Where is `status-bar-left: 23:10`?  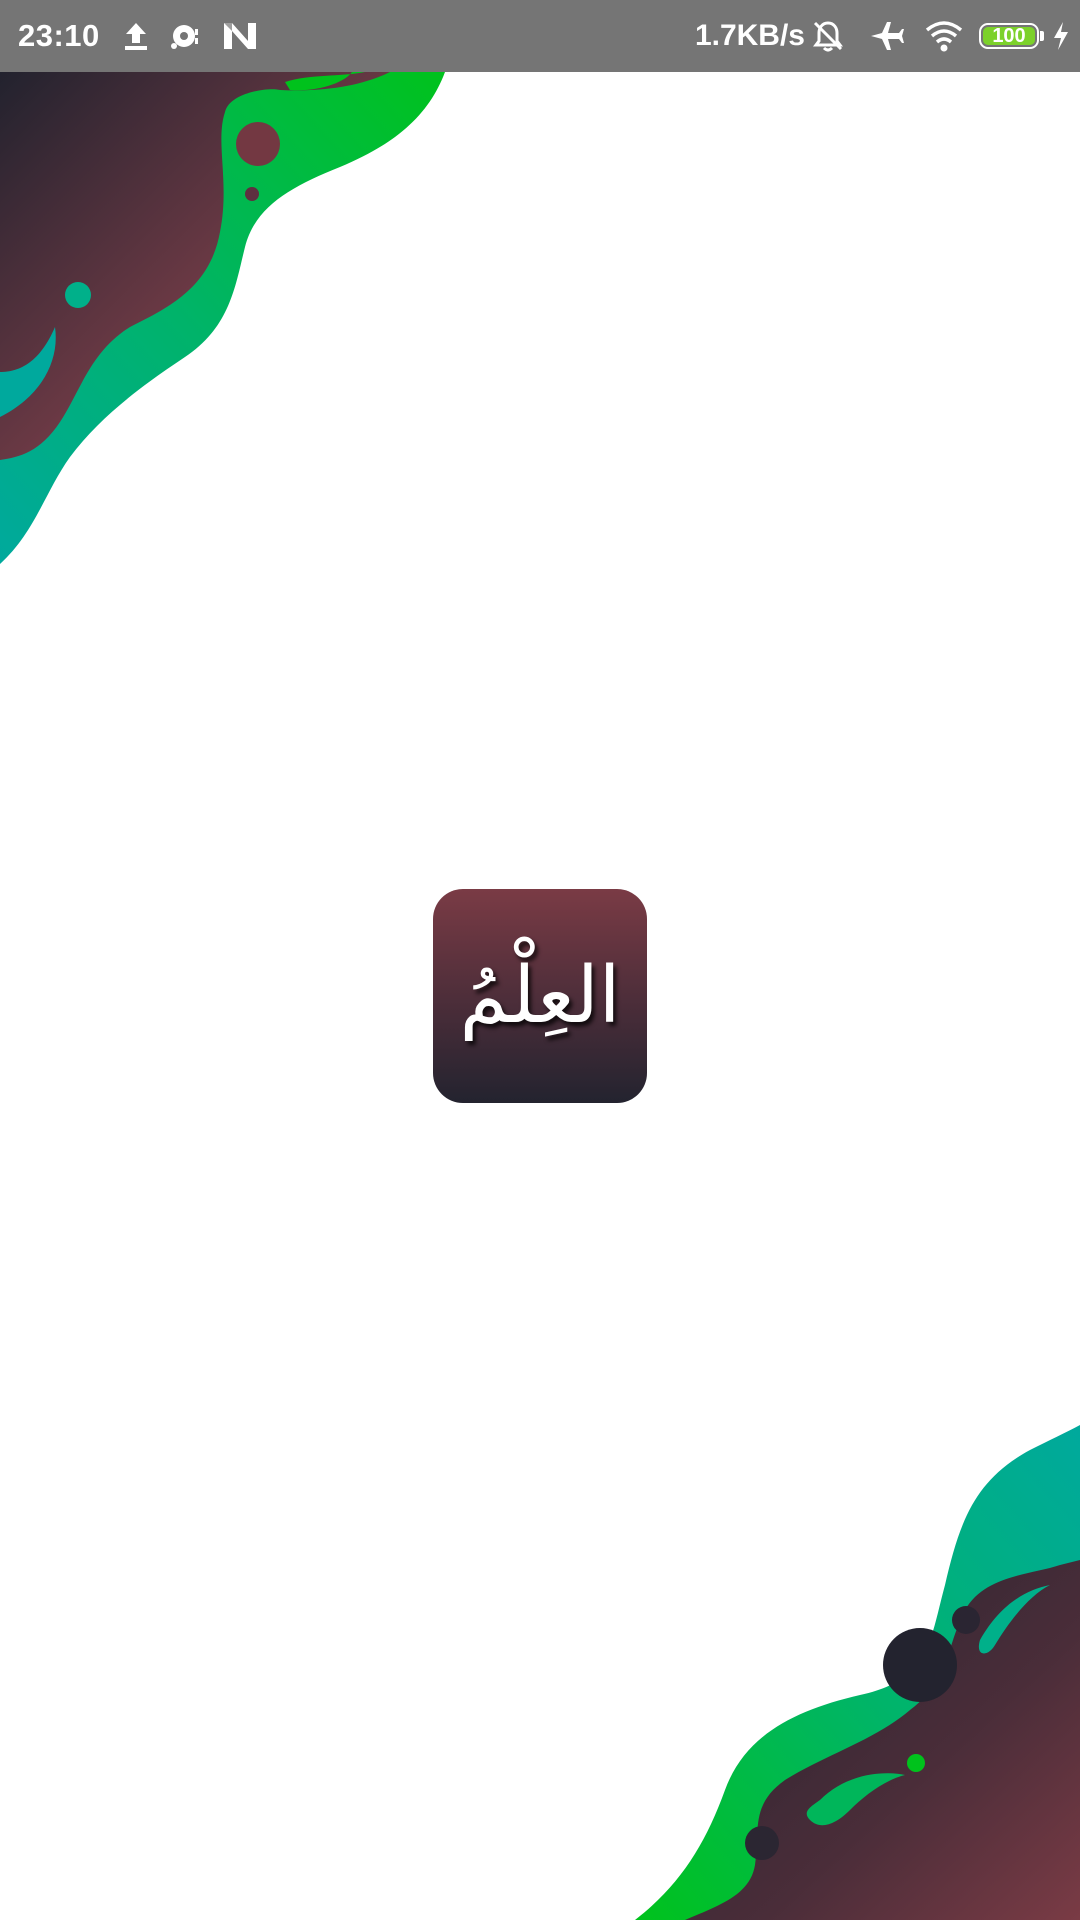
status-bar-left: 23:10 is located at coordinates (138, 36).